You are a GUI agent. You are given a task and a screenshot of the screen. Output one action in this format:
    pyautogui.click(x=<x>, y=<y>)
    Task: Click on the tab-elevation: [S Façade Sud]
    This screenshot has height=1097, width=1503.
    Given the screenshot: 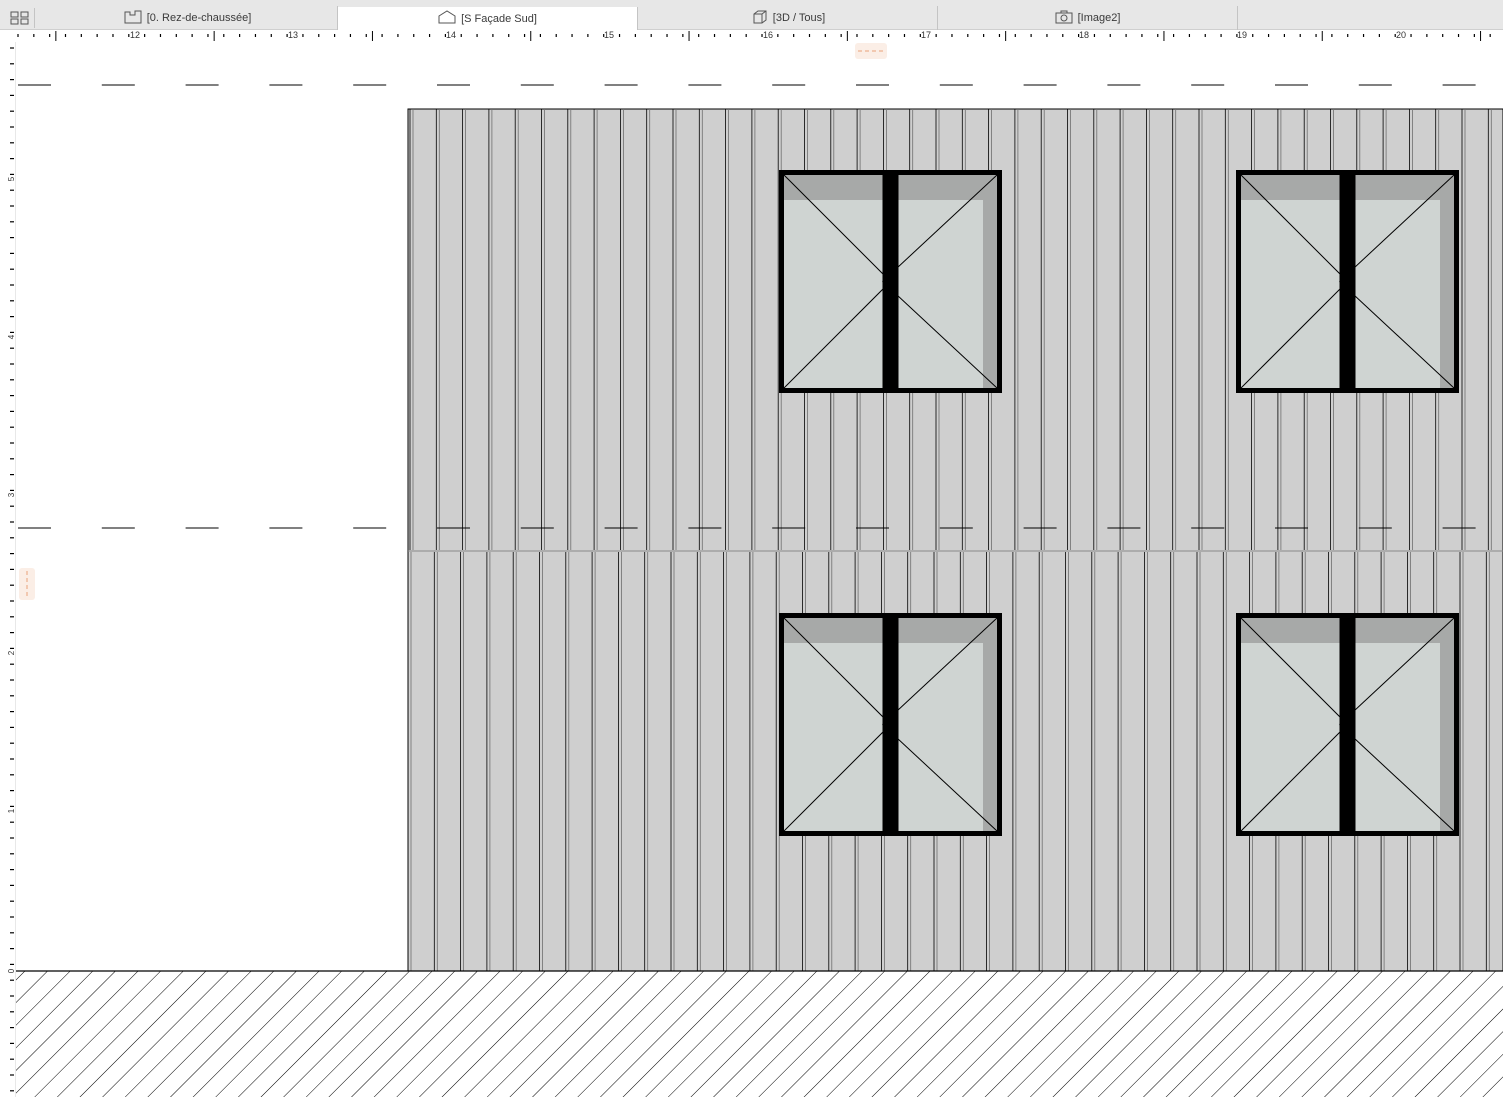 What is the action you would take?
    pyautogui.click(x=488, y=18)
    